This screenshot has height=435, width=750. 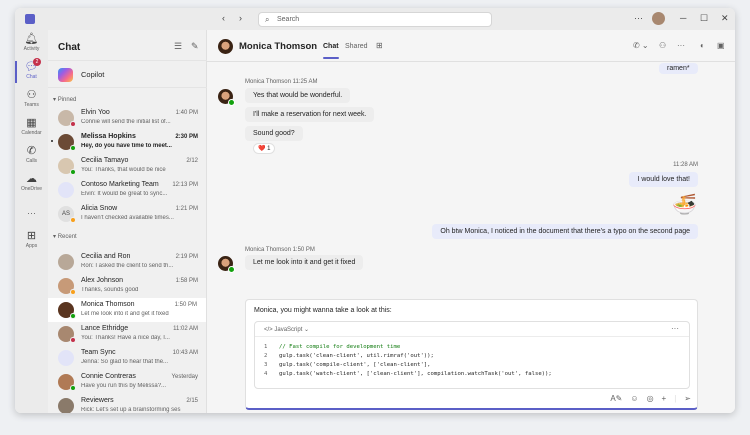 I want to click on chat-name: Melissa Hopkins, so click(x=108, y=136).